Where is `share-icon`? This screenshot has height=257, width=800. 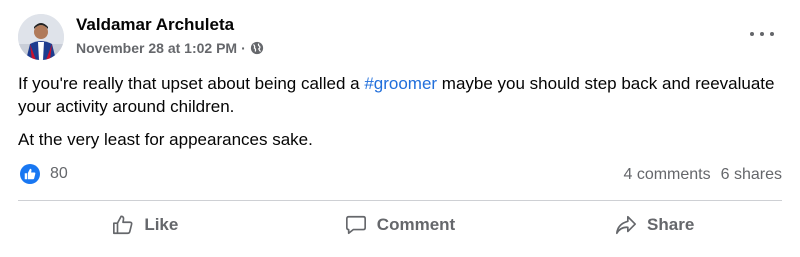
share-icon is located at coordinates (626, 225).